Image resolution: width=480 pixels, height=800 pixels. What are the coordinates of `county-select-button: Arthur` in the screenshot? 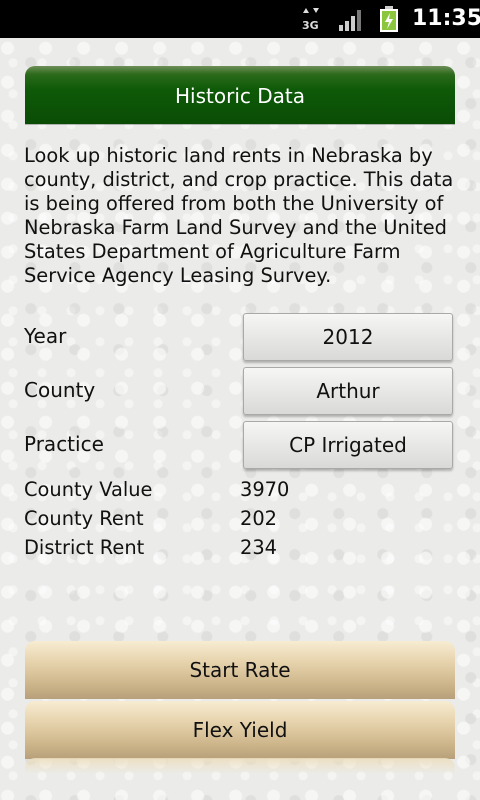 It's located at (348, 391).